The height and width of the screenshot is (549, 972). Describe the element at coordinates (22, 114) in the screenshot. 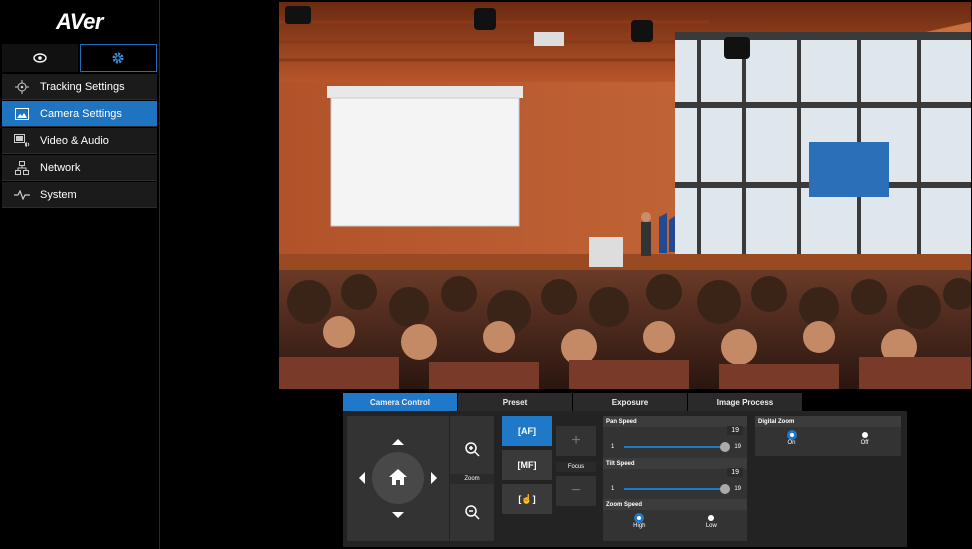

I see `image-icon` at that location.